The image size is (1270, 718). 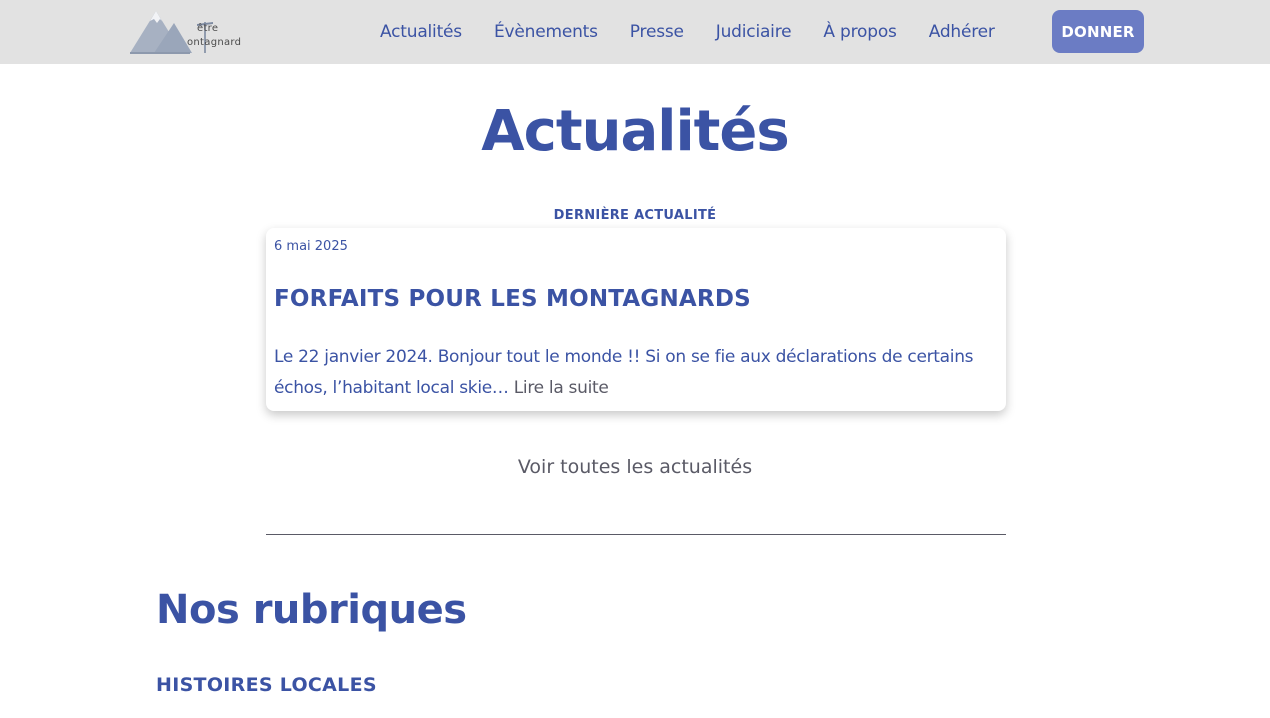 What do you see at coordinates (635, 131) in the screenshot?
I see `page-title: Actualités` at bounding box center [635, 131].